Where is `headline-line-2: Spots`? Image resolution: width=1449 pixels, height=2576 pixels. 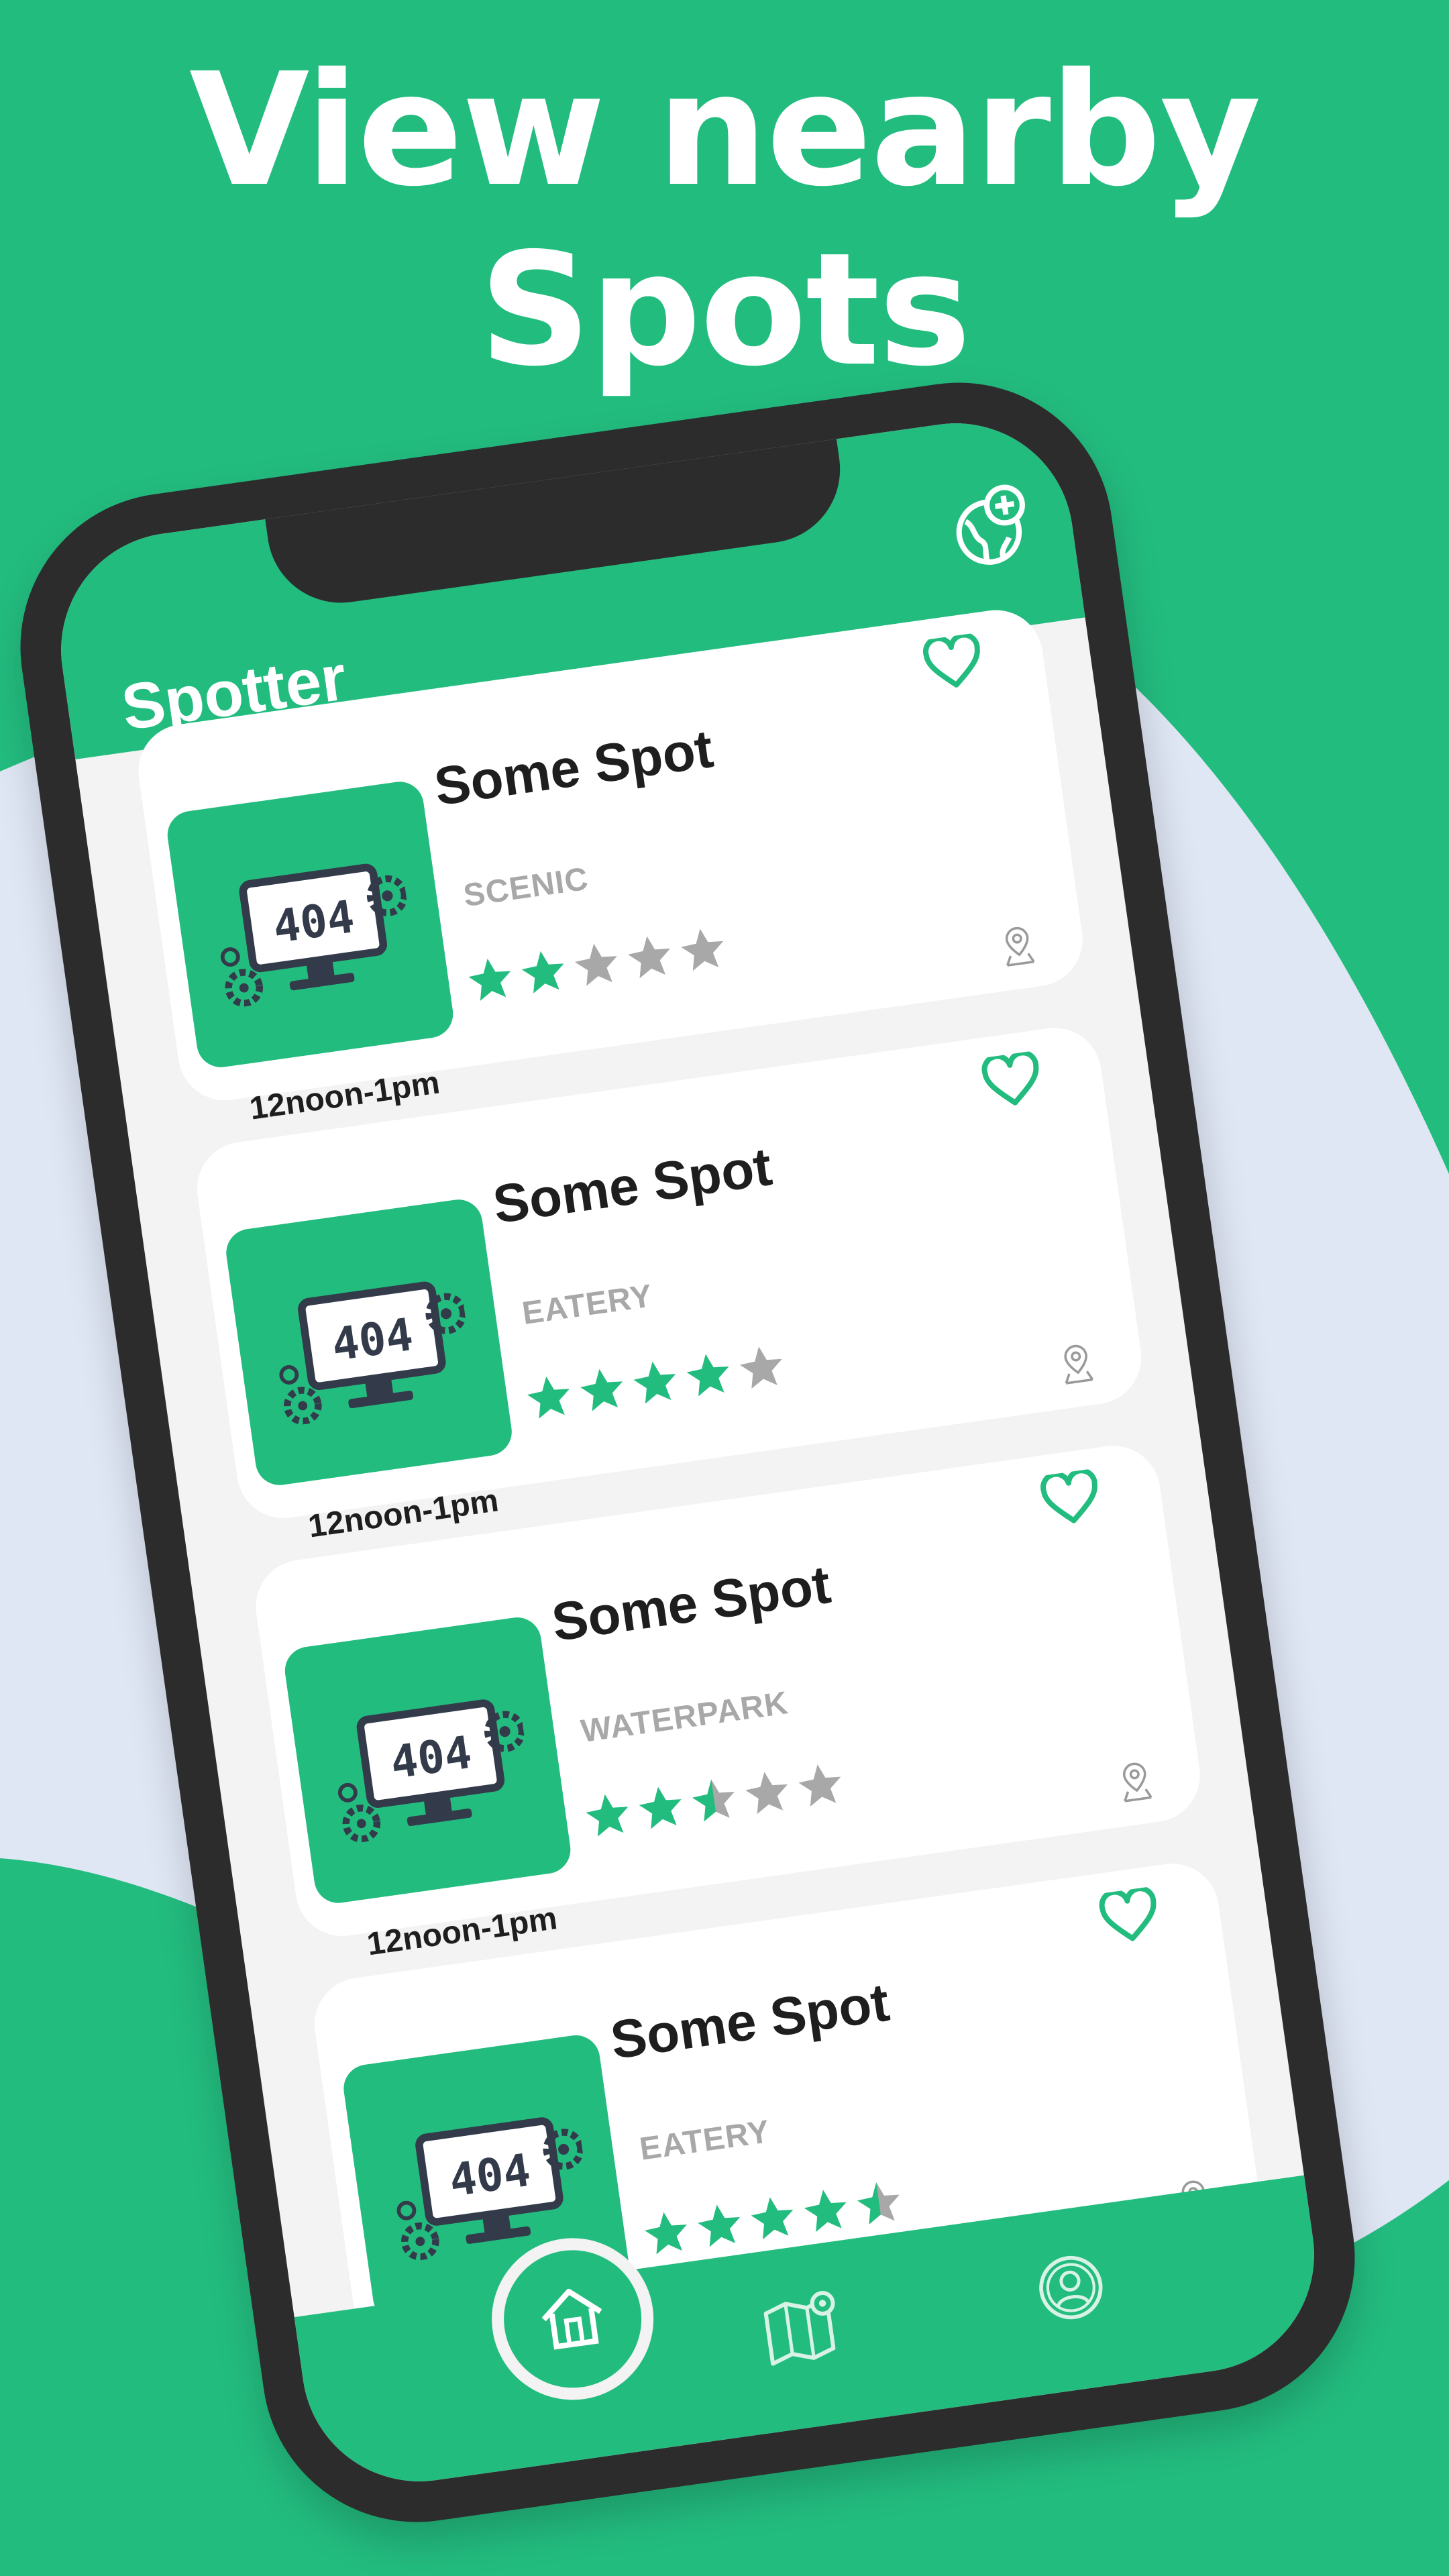 headline-line-2: Spots is located at coordinates (725, 309).